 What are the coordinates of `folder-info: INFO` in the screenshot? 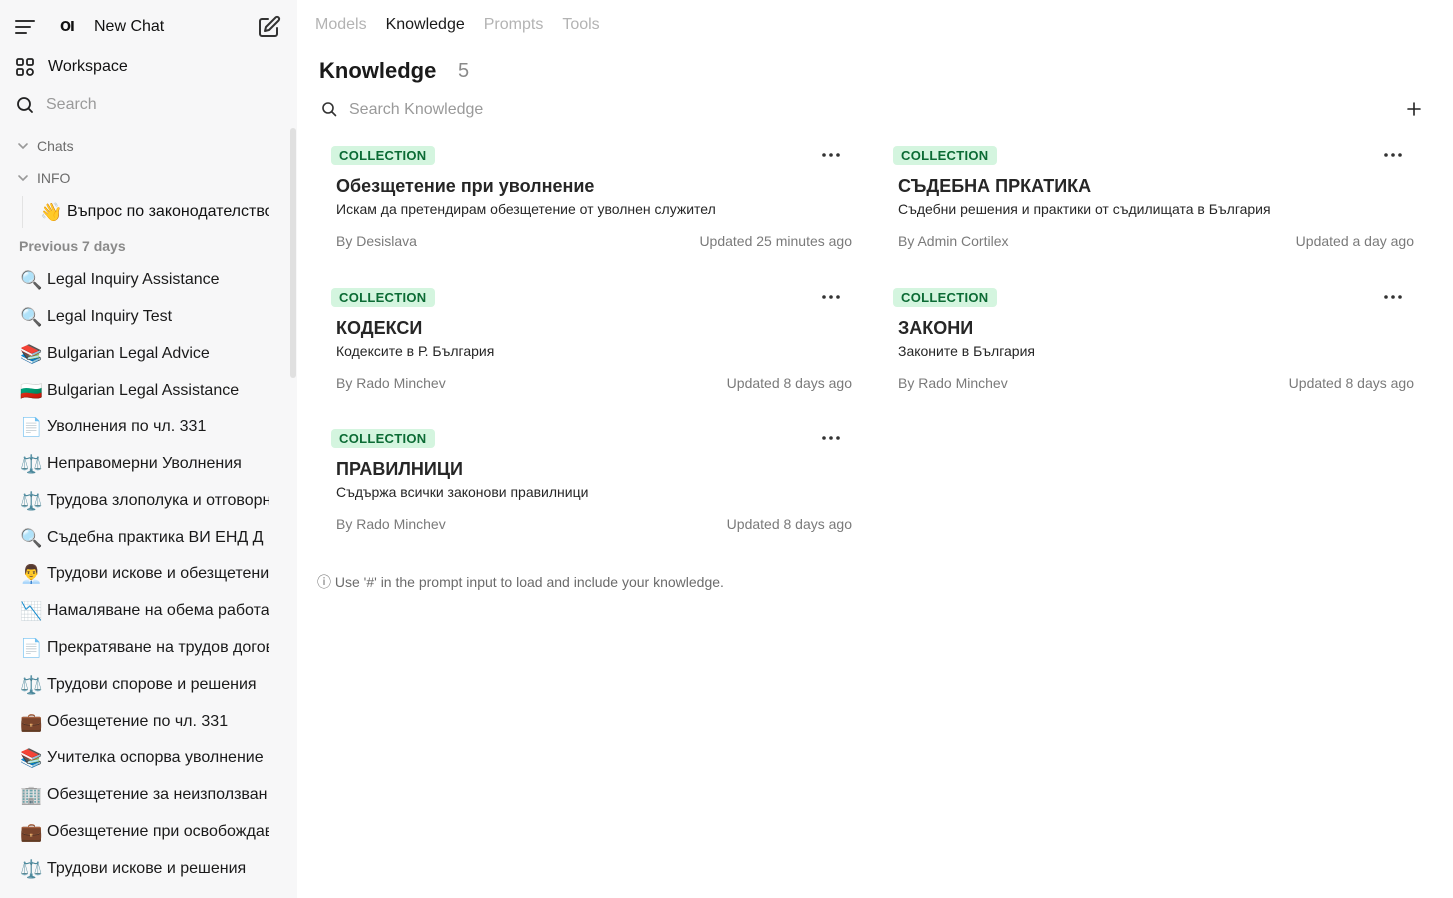 It's located at (148, 178).